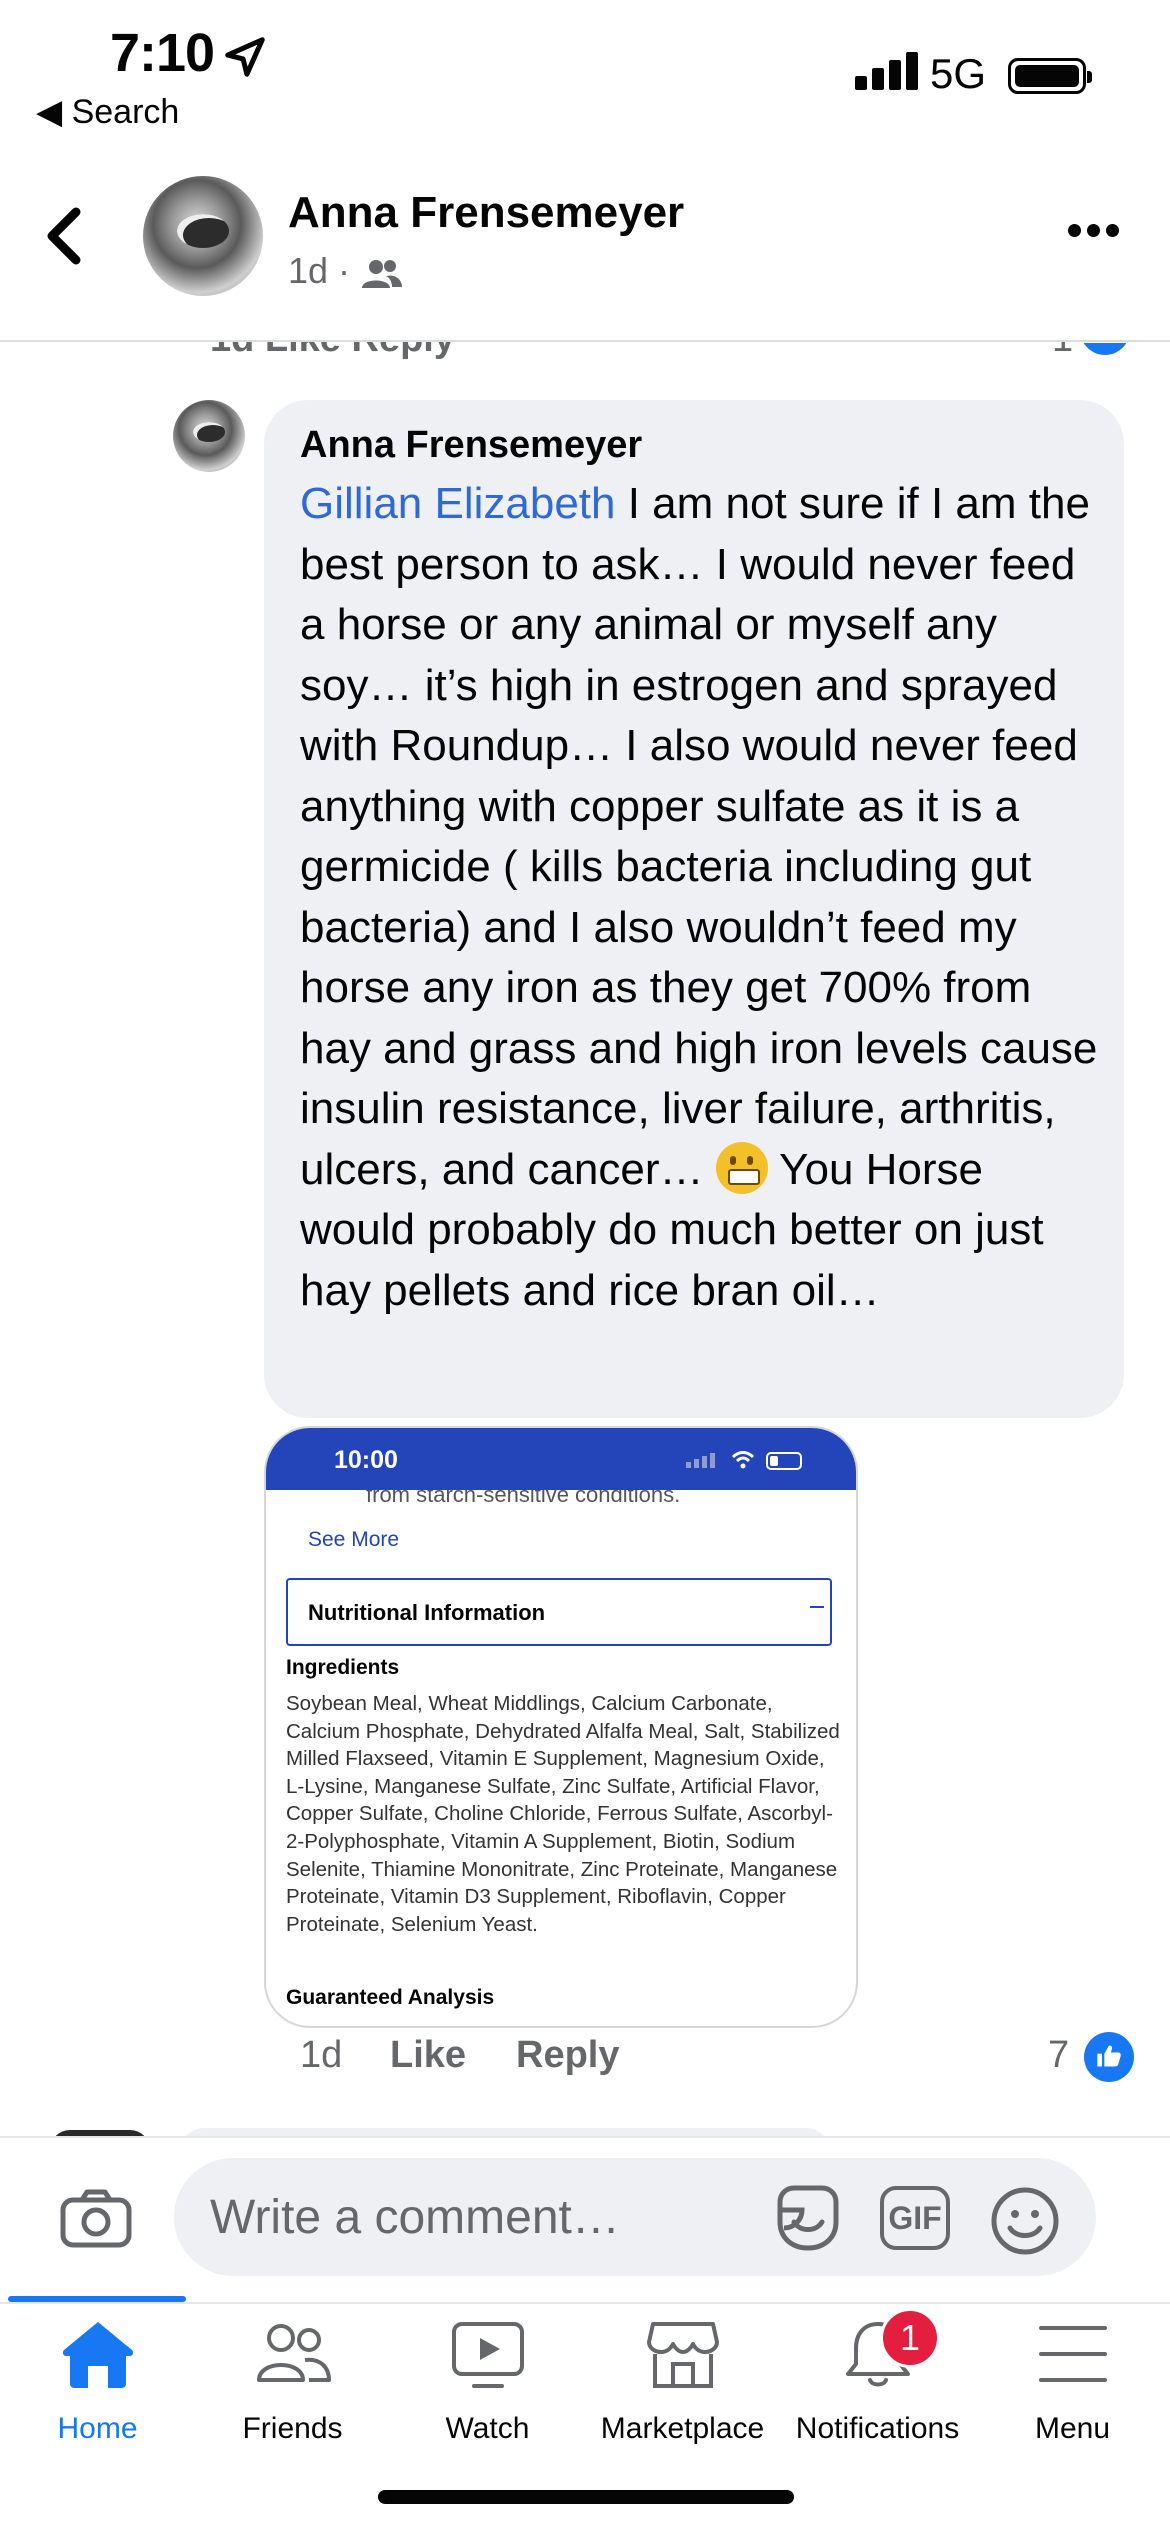 The width and height of the screenshot is (1170, 2534). What do you see at coordinates (958, 73) in the screenshot?
I see `network-type: 5G` at bounding box center [958, 73].